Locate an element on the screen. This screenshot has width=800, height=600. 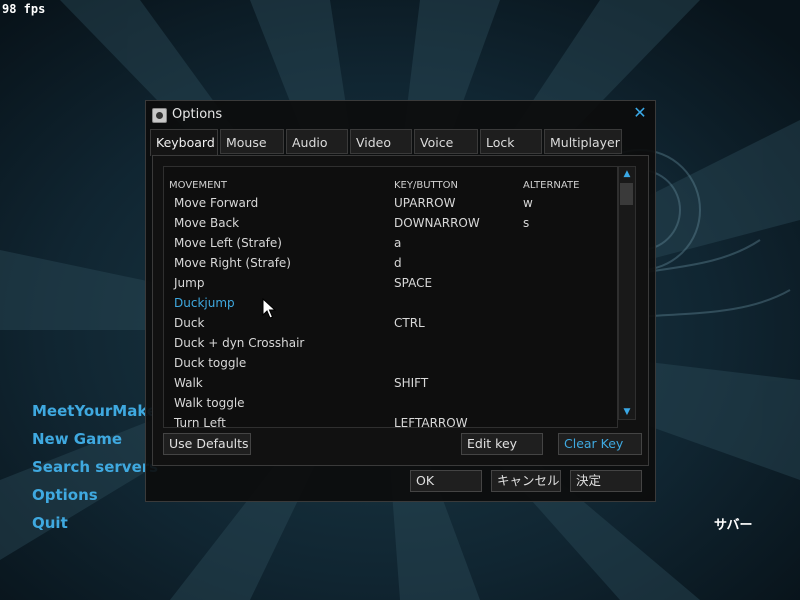
menu-item-quit: Quit is located at coordinates (95, 526).